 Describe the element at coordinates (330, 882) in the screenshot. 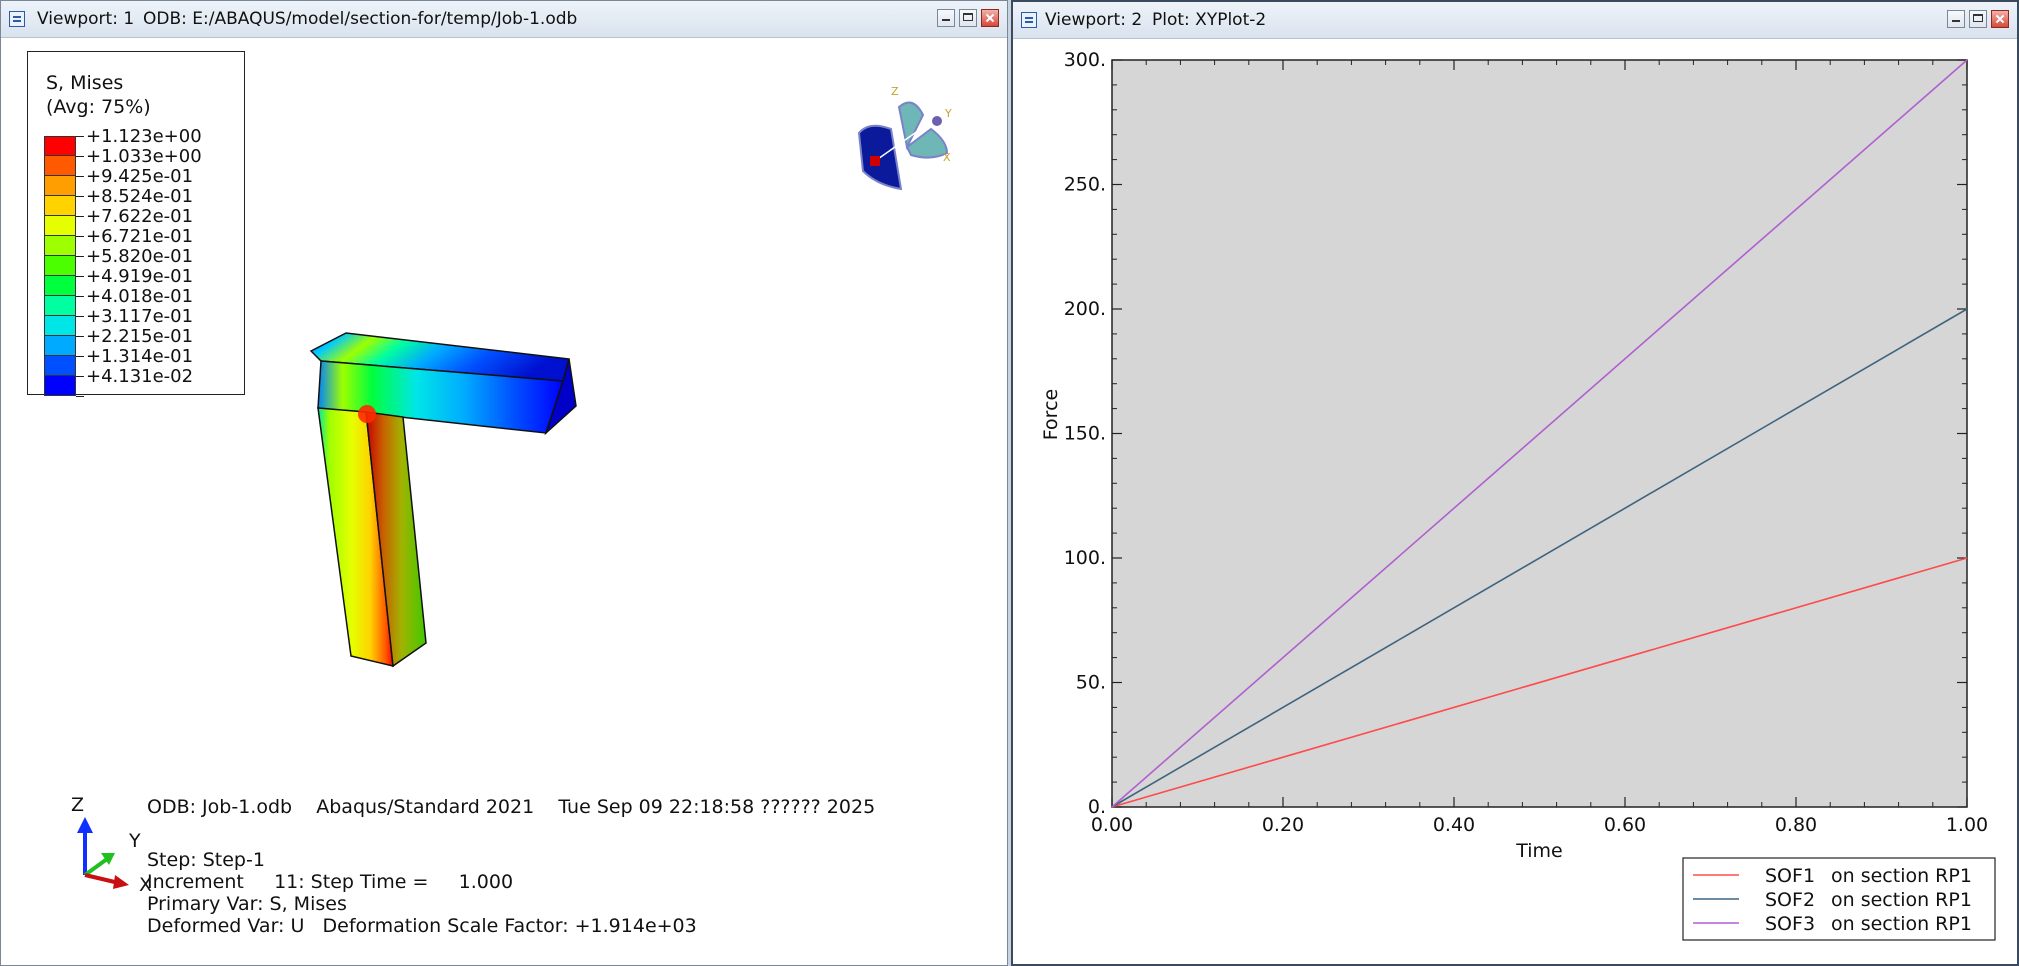

I see `increment-info: Increment 11: Step Time = 1.000` at that location.